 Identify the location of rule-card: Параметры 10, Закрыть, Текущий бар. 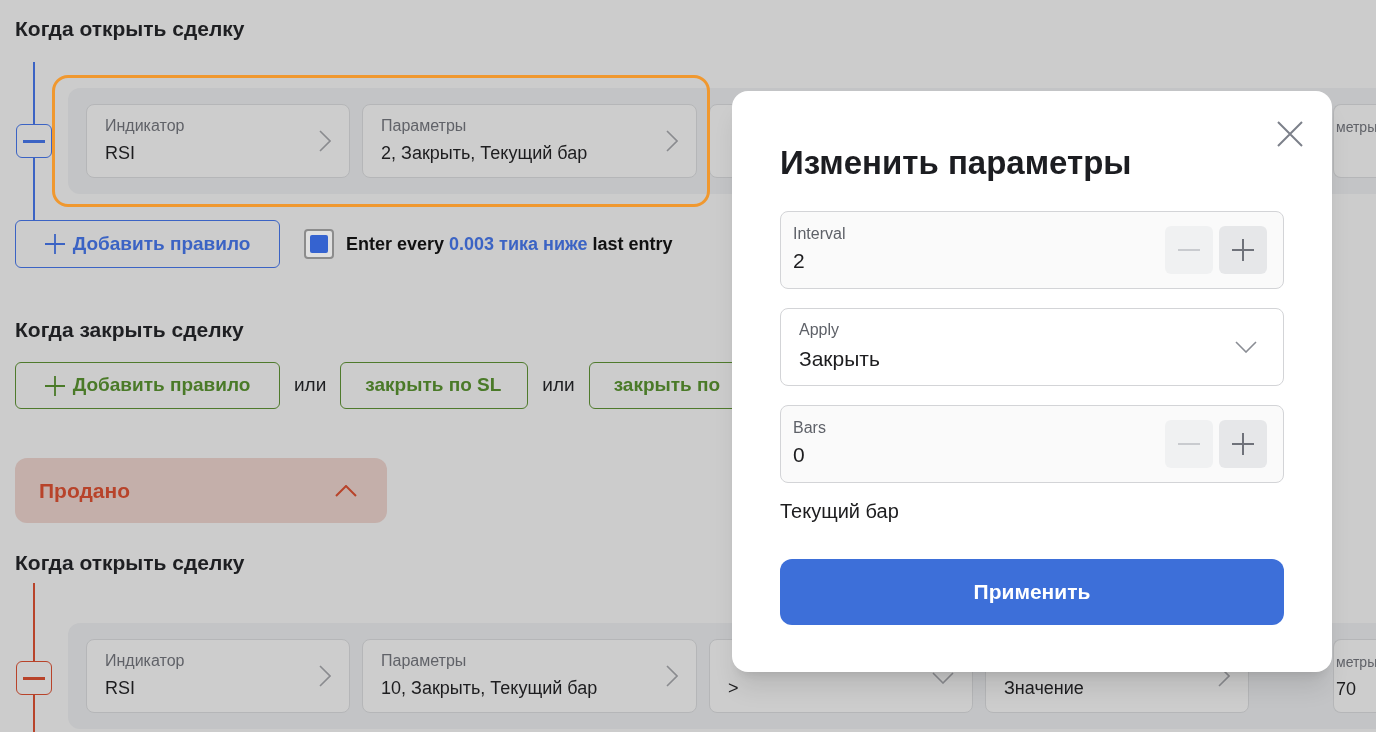
(529, 676).